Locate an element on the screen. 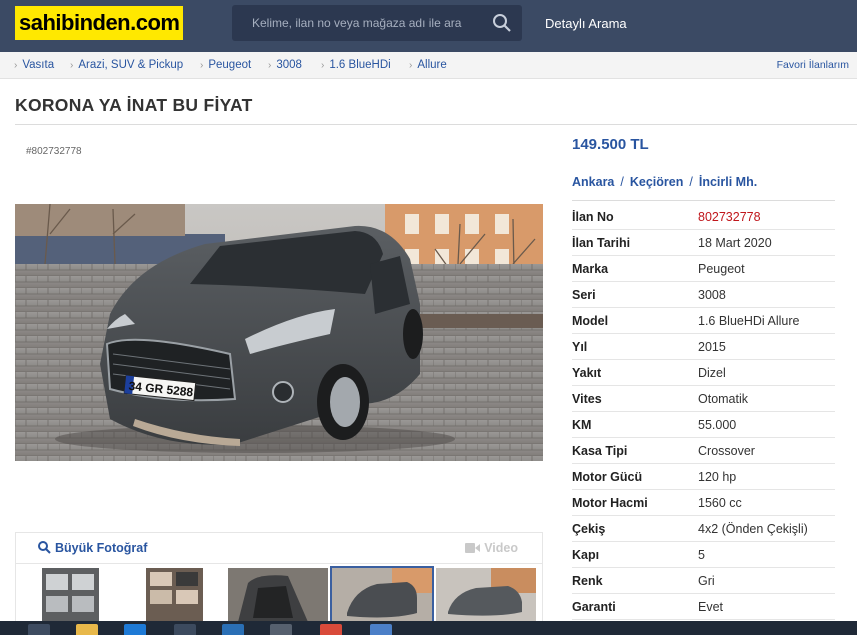  file-explorer-icon is located at coordinates (87, 629).